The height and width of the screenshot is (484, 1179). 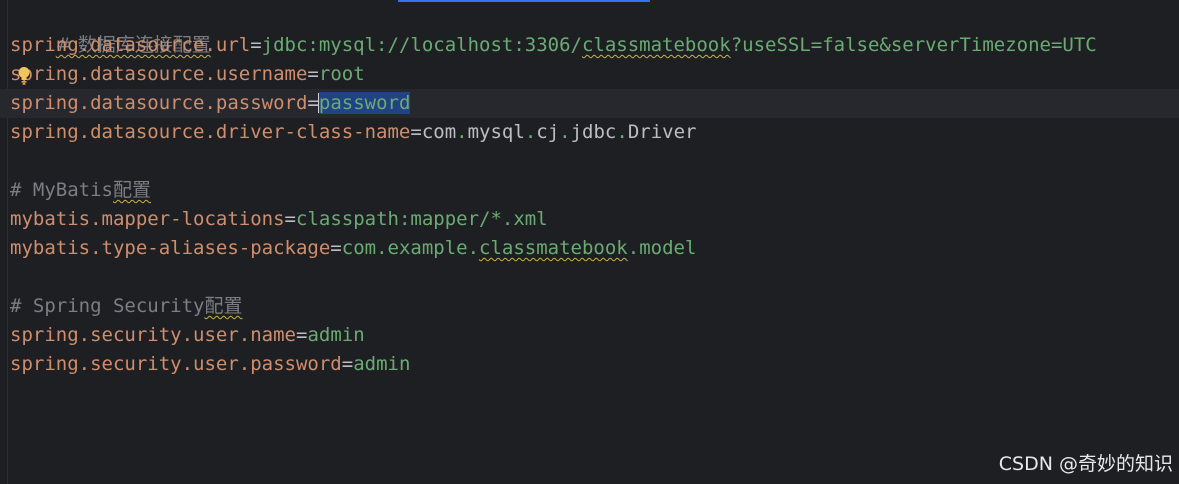 What do you see at coordinates (210, 132) in the screenshot?
I see `property-key: spring.datasource.driver-class-name` at bounding box center [210, 132].